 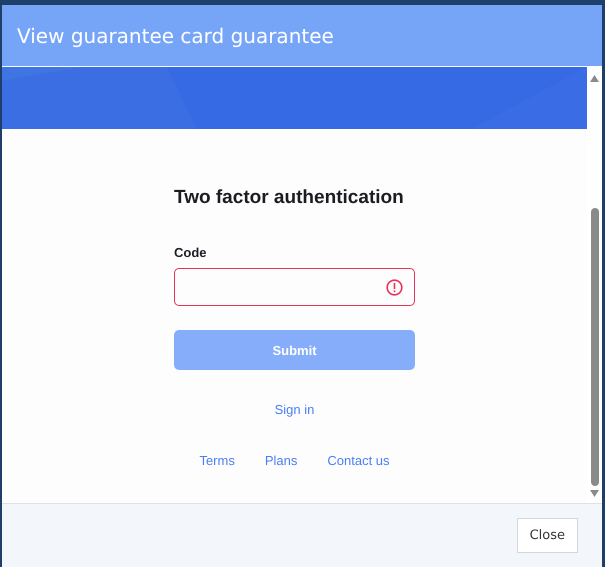 I want to click on footer-link: Plans, so click(x=281, y=460).